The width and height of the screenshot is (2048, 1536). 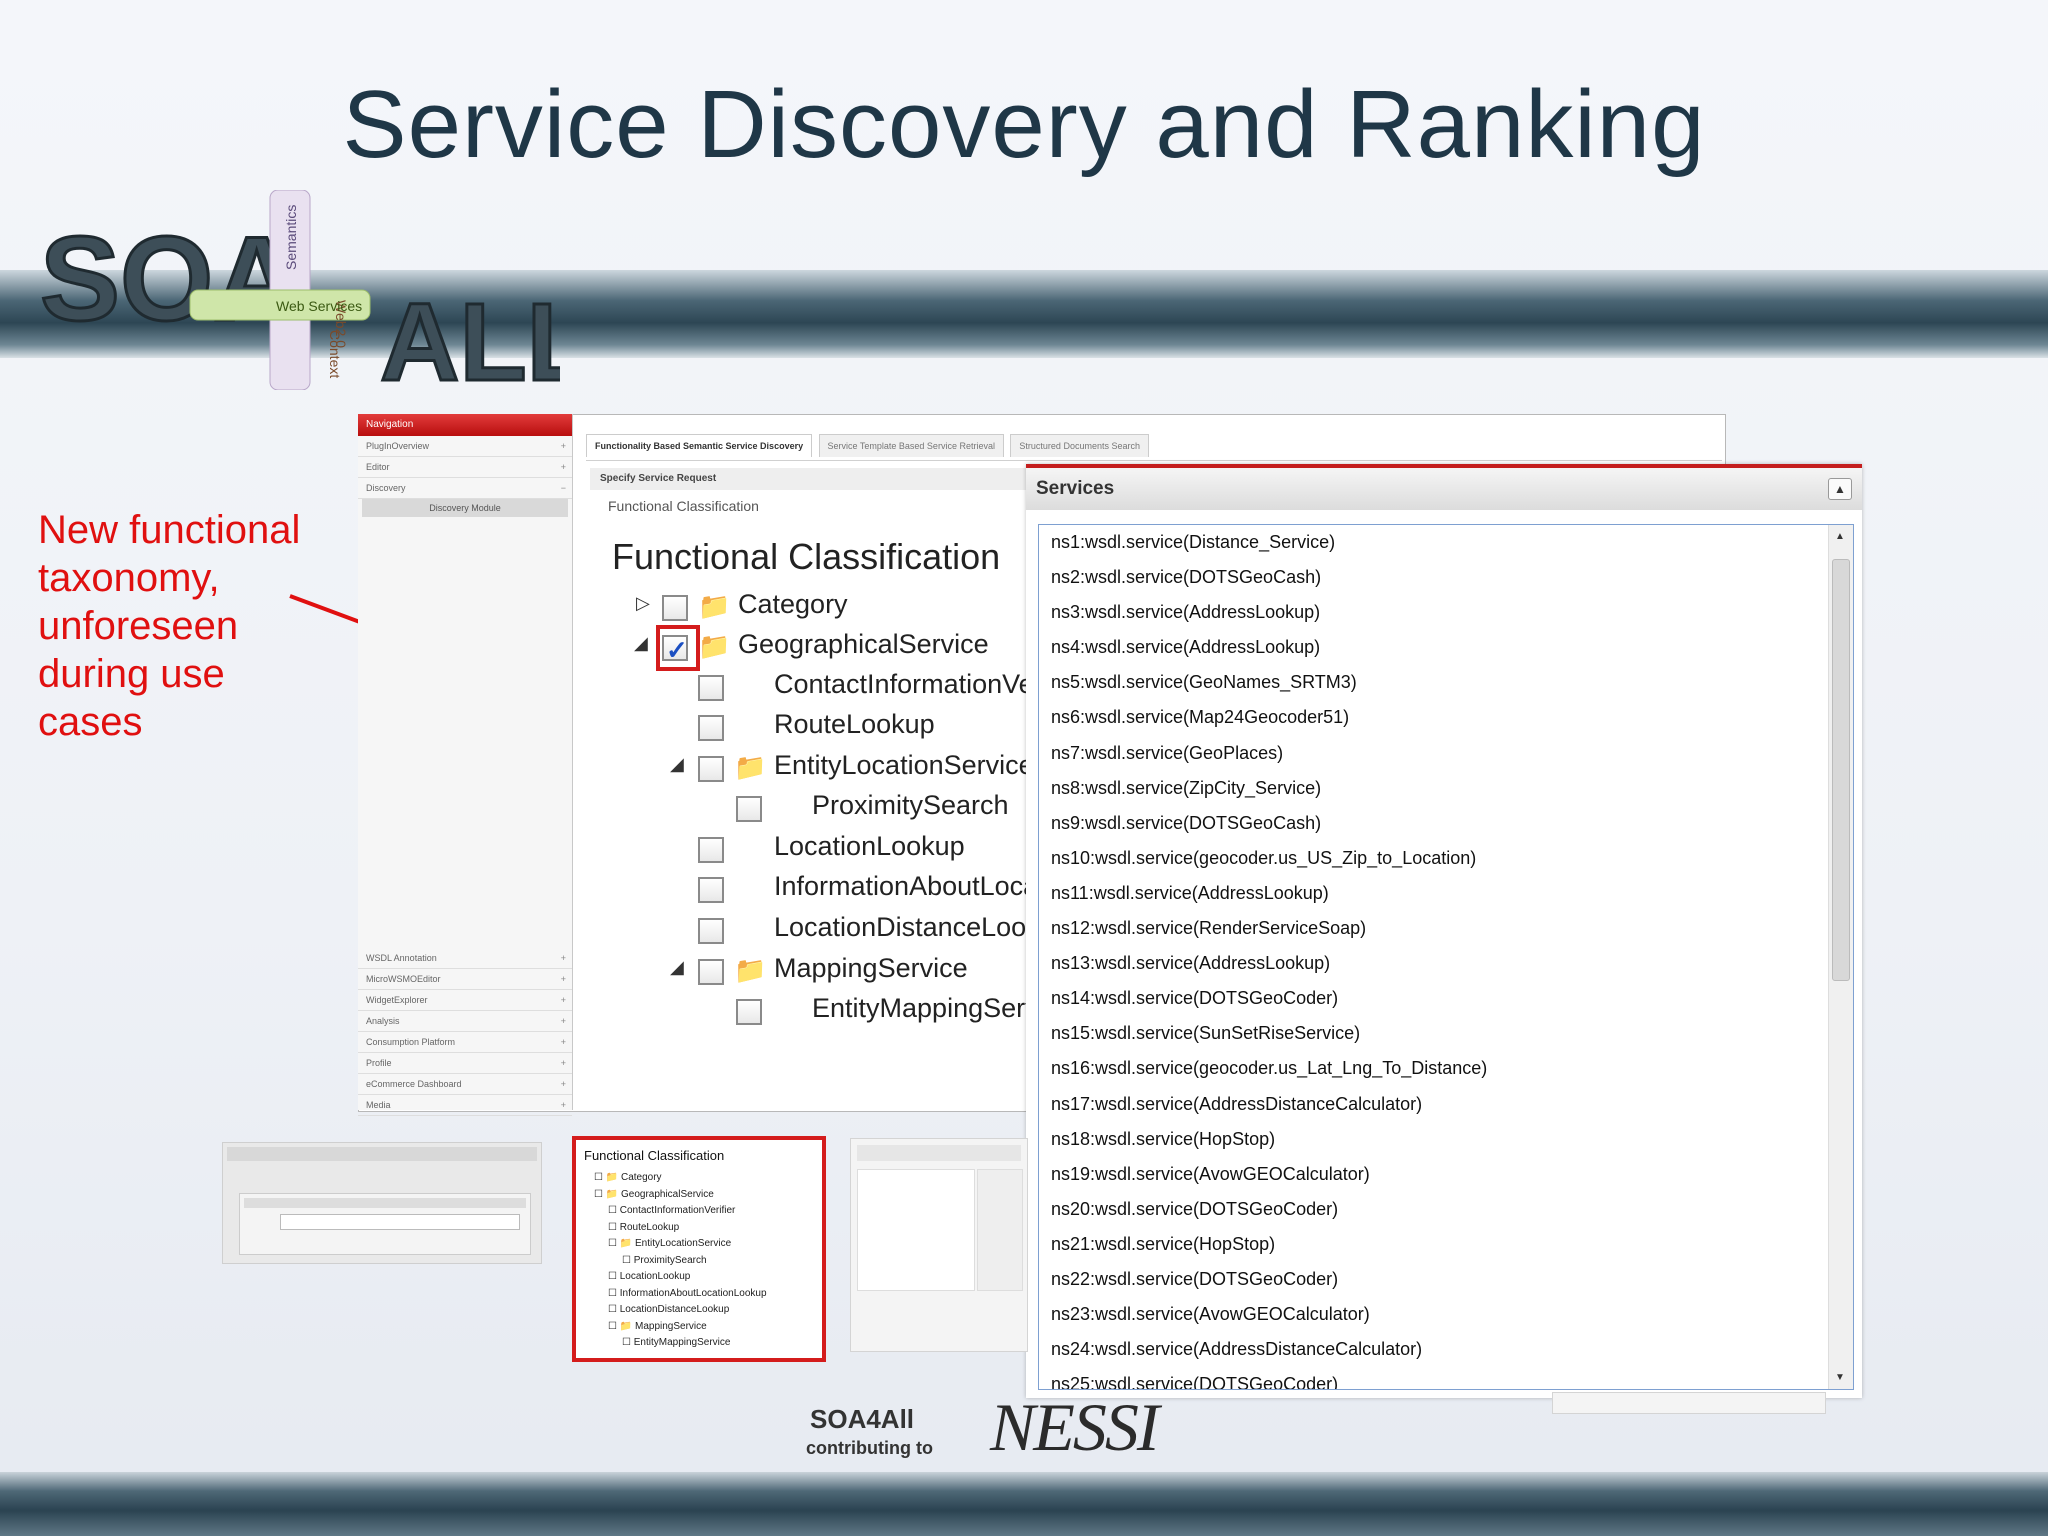 I want to click on service-item: ns25:wsdl.service(DOTSGeoCoder), so click(x=1446, y=1378).